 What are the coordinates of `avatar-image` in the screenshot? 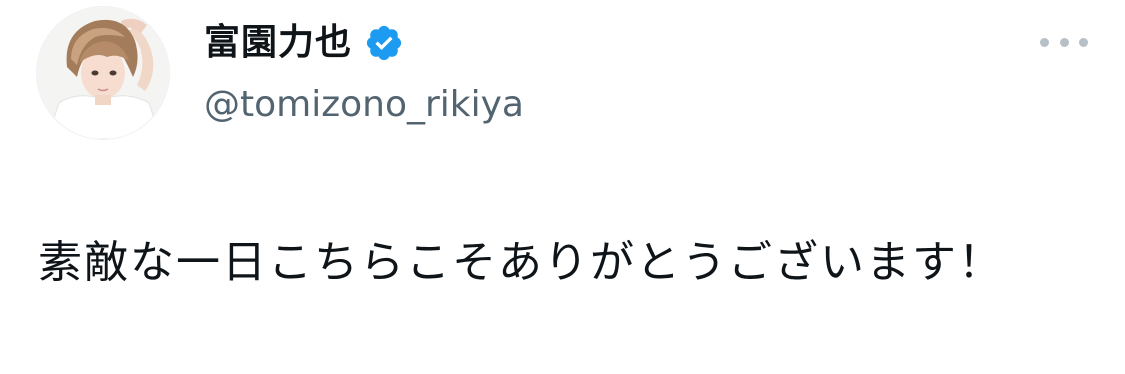 It's located at (103, 73).